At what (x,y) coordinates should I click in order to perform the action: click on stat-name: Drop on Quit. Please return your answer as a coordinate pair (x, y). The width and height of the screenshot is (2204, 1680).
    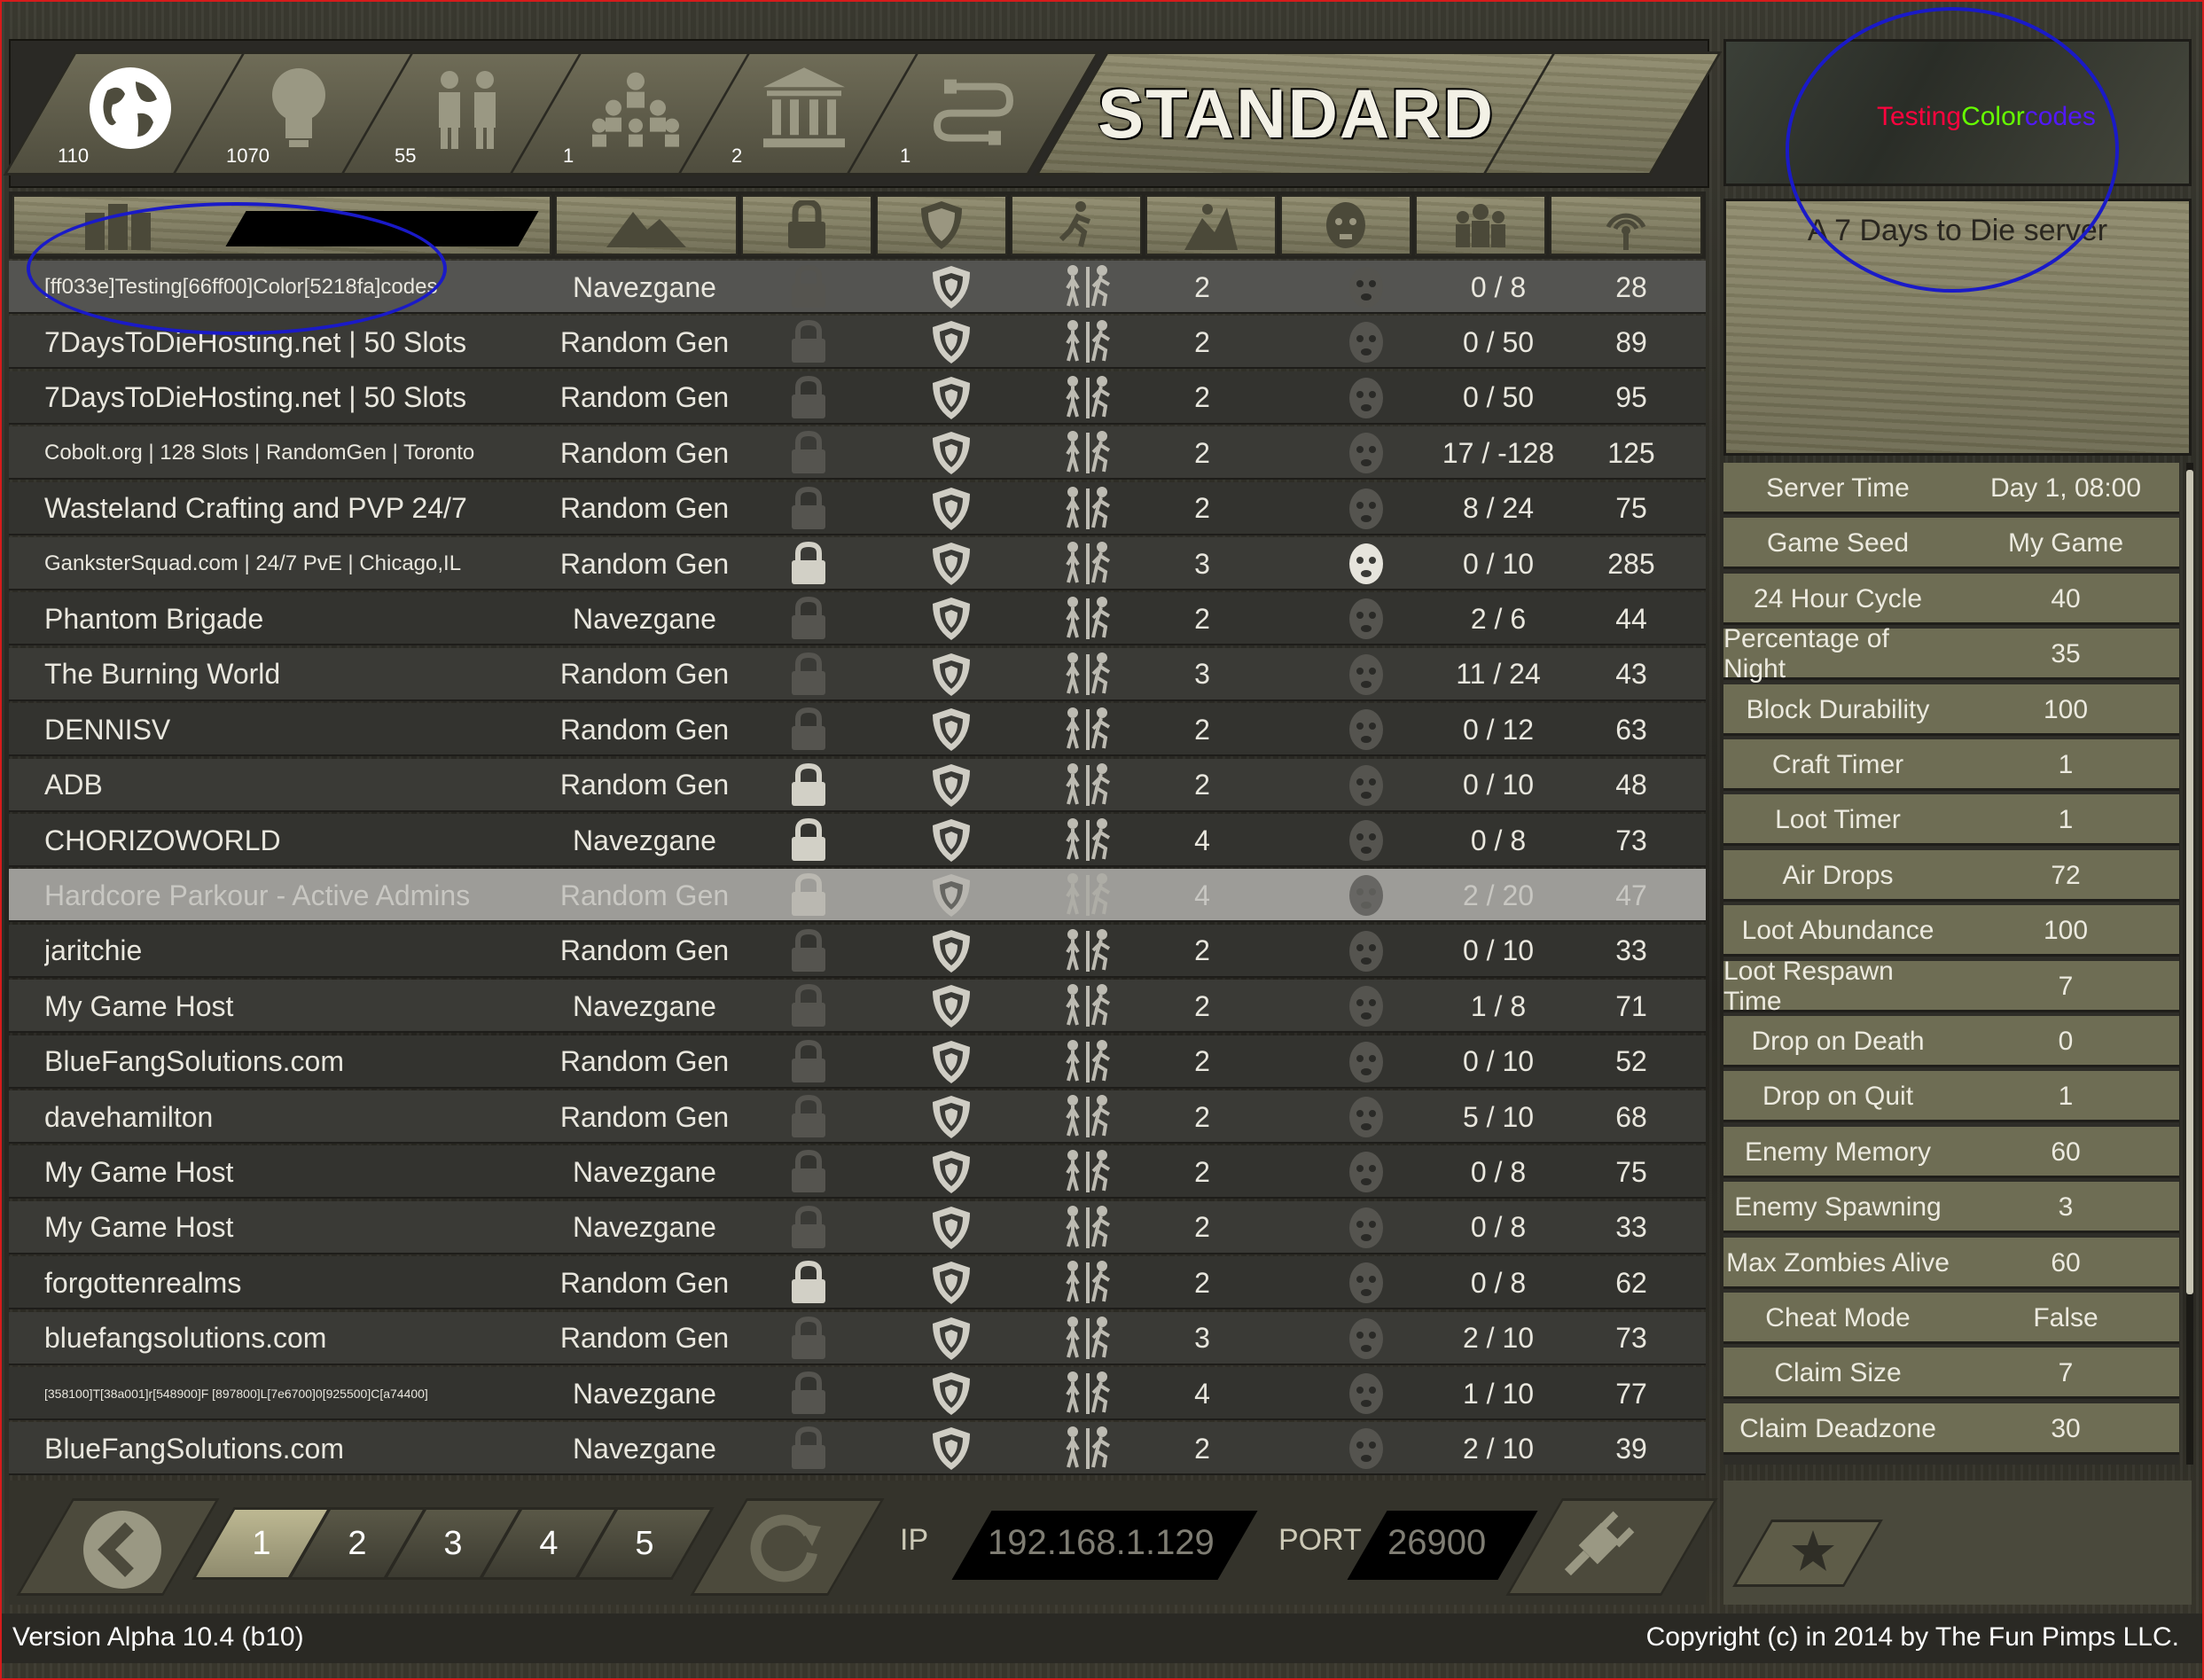
    Looking at the image, I should click on (1838, 1097).